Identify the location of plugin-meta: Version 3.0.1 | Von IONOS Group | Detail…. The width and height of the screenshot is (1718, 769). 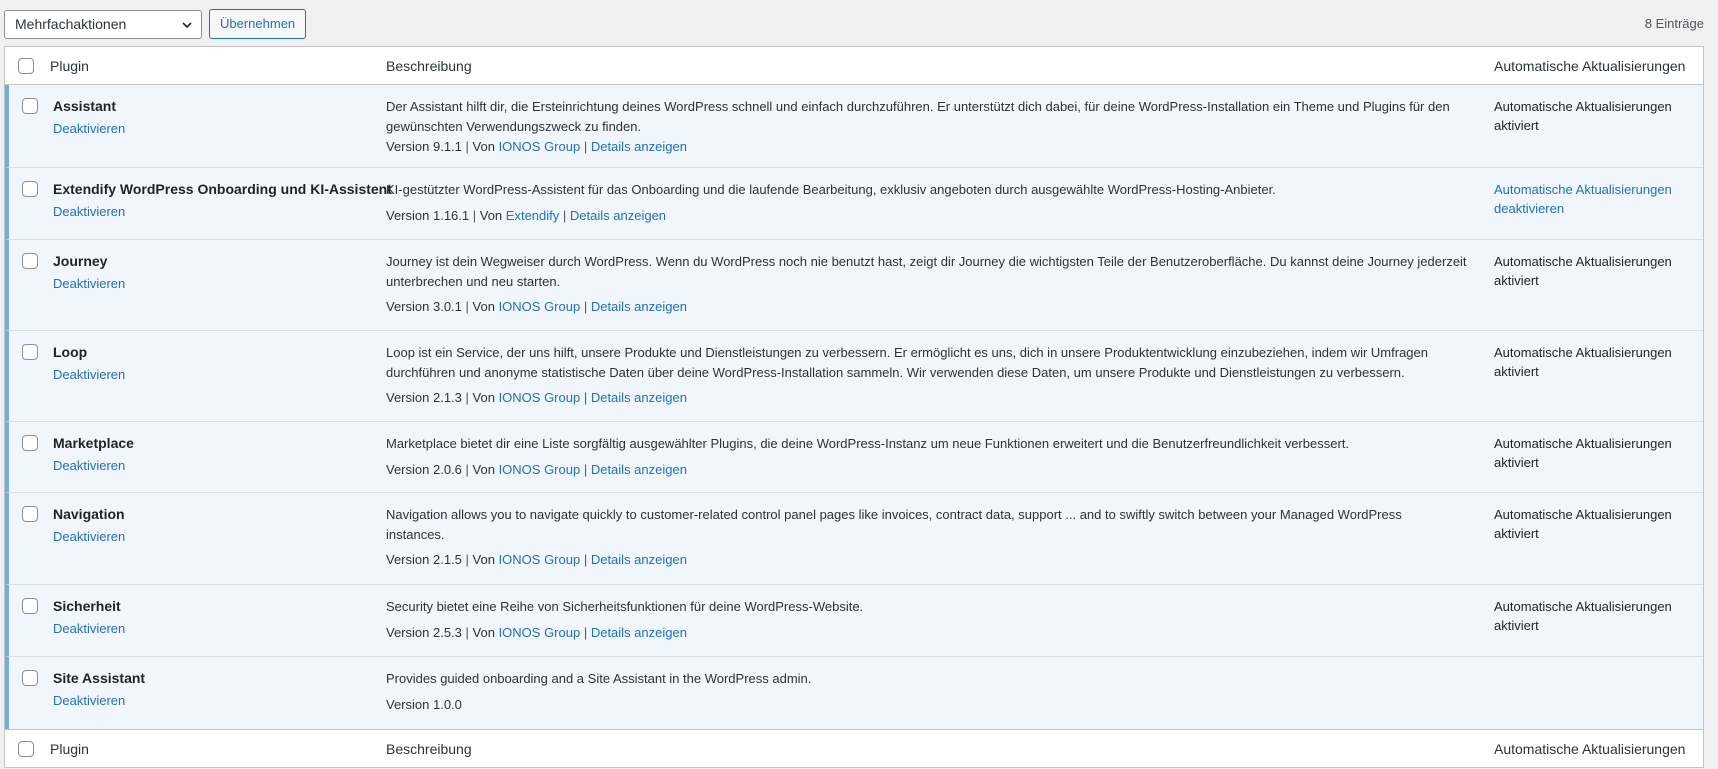
(536, 306).